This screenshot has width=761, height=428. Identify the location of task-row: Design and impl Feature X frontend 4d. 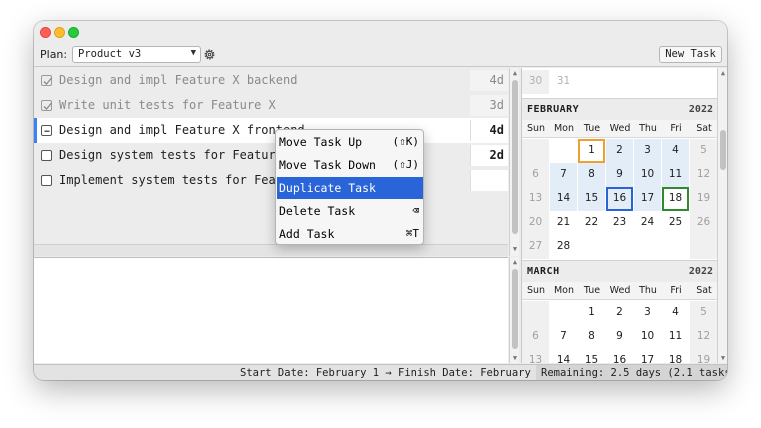
(271, 130).